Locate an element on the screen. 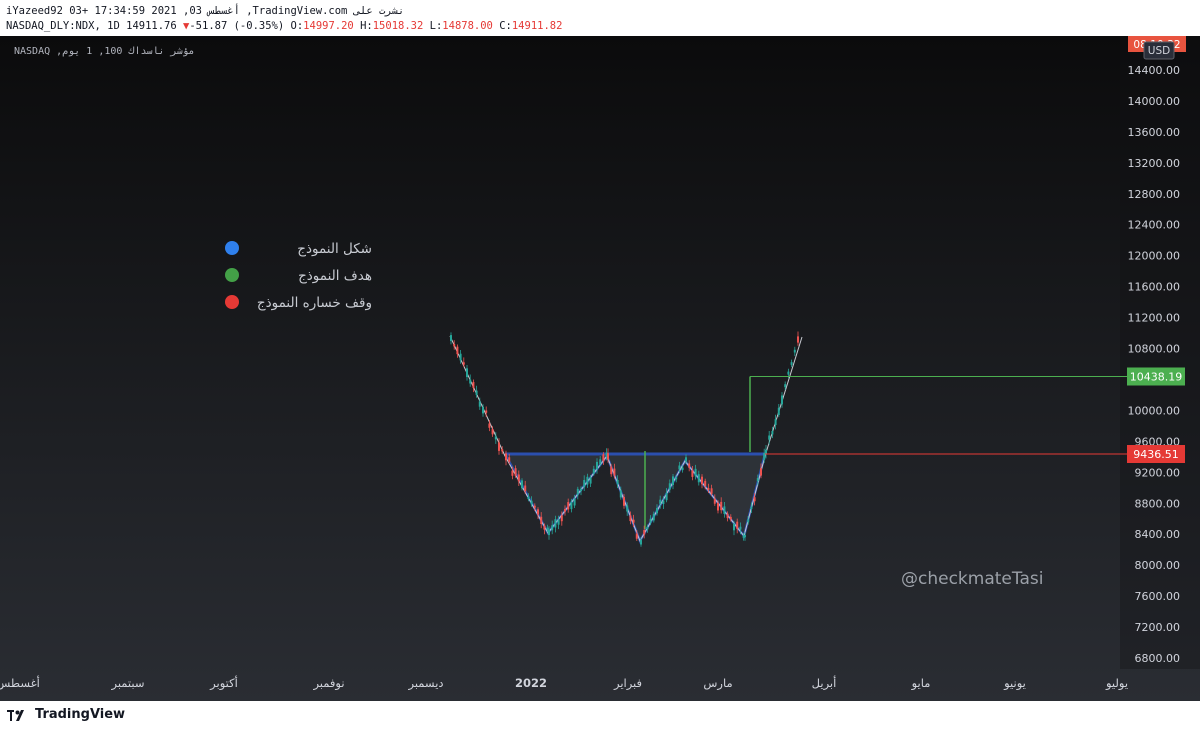 The width and height of the screenshot is (1200, 730). y-tick-label: 7200.00 is located at coordinates (1158, 627).